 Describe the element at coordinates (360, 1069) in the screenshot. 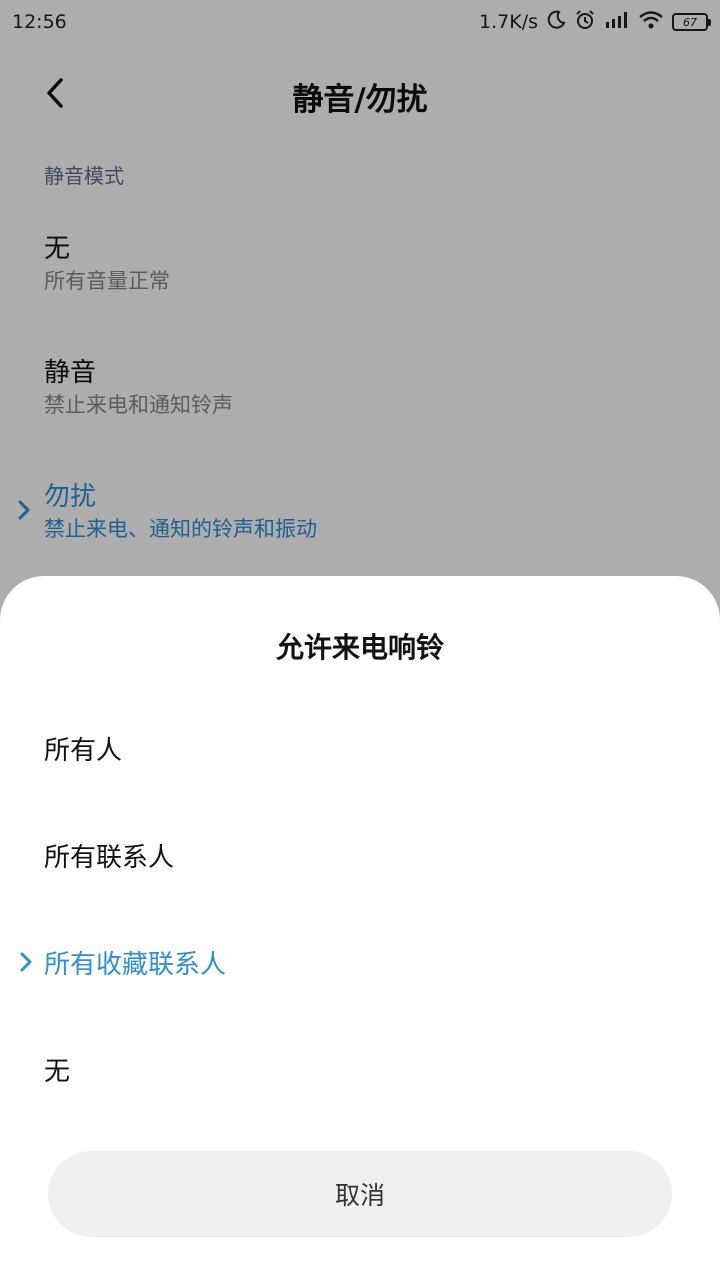

I see `option-none: 无` at that location.